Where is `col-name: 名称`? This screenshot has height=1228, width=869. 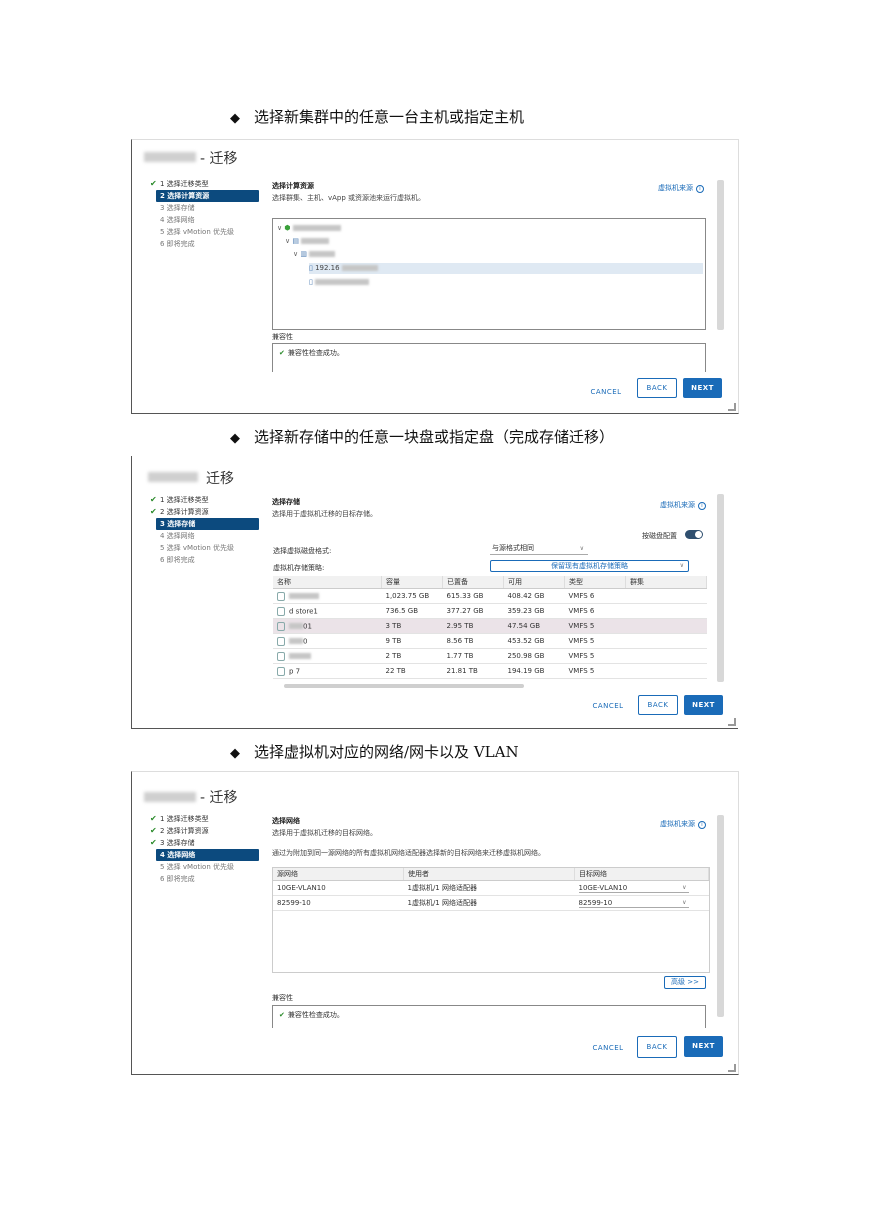
col-name: 名称 is located at coordinates (327, 582).